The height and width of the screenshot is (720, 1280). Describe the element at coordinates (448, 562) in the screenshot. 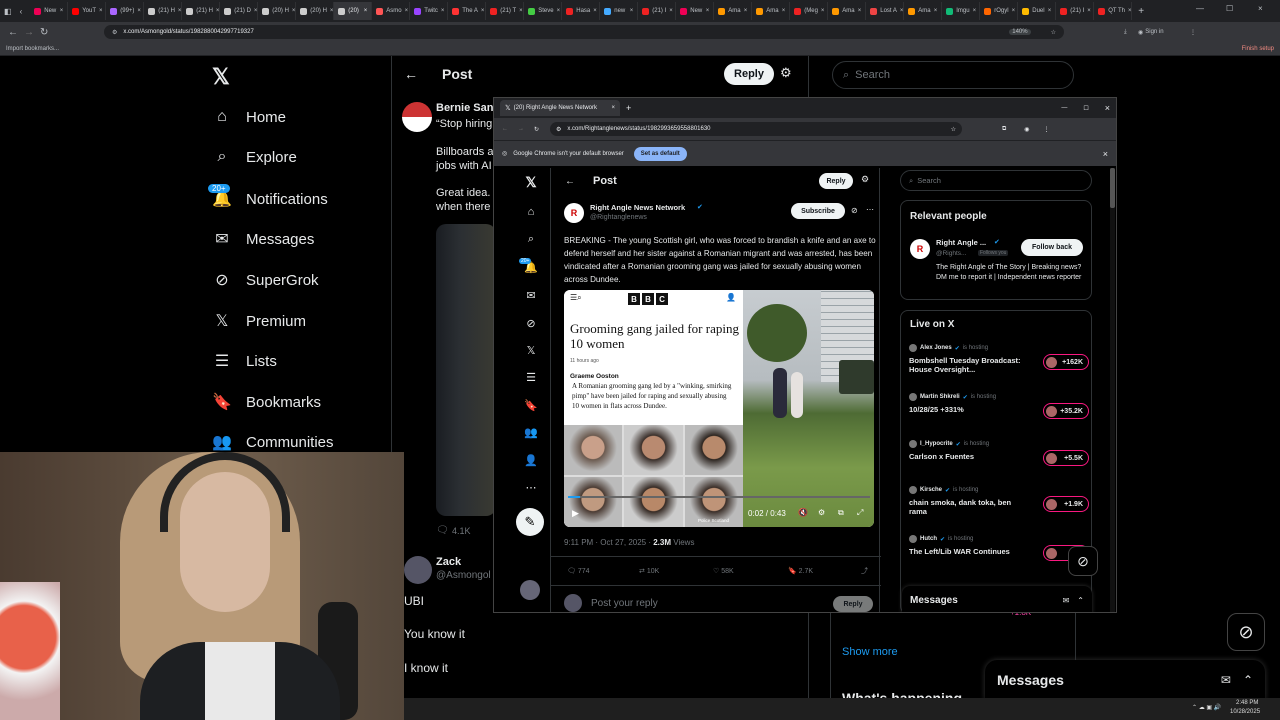

I see `reply-author: Zack` at that location.